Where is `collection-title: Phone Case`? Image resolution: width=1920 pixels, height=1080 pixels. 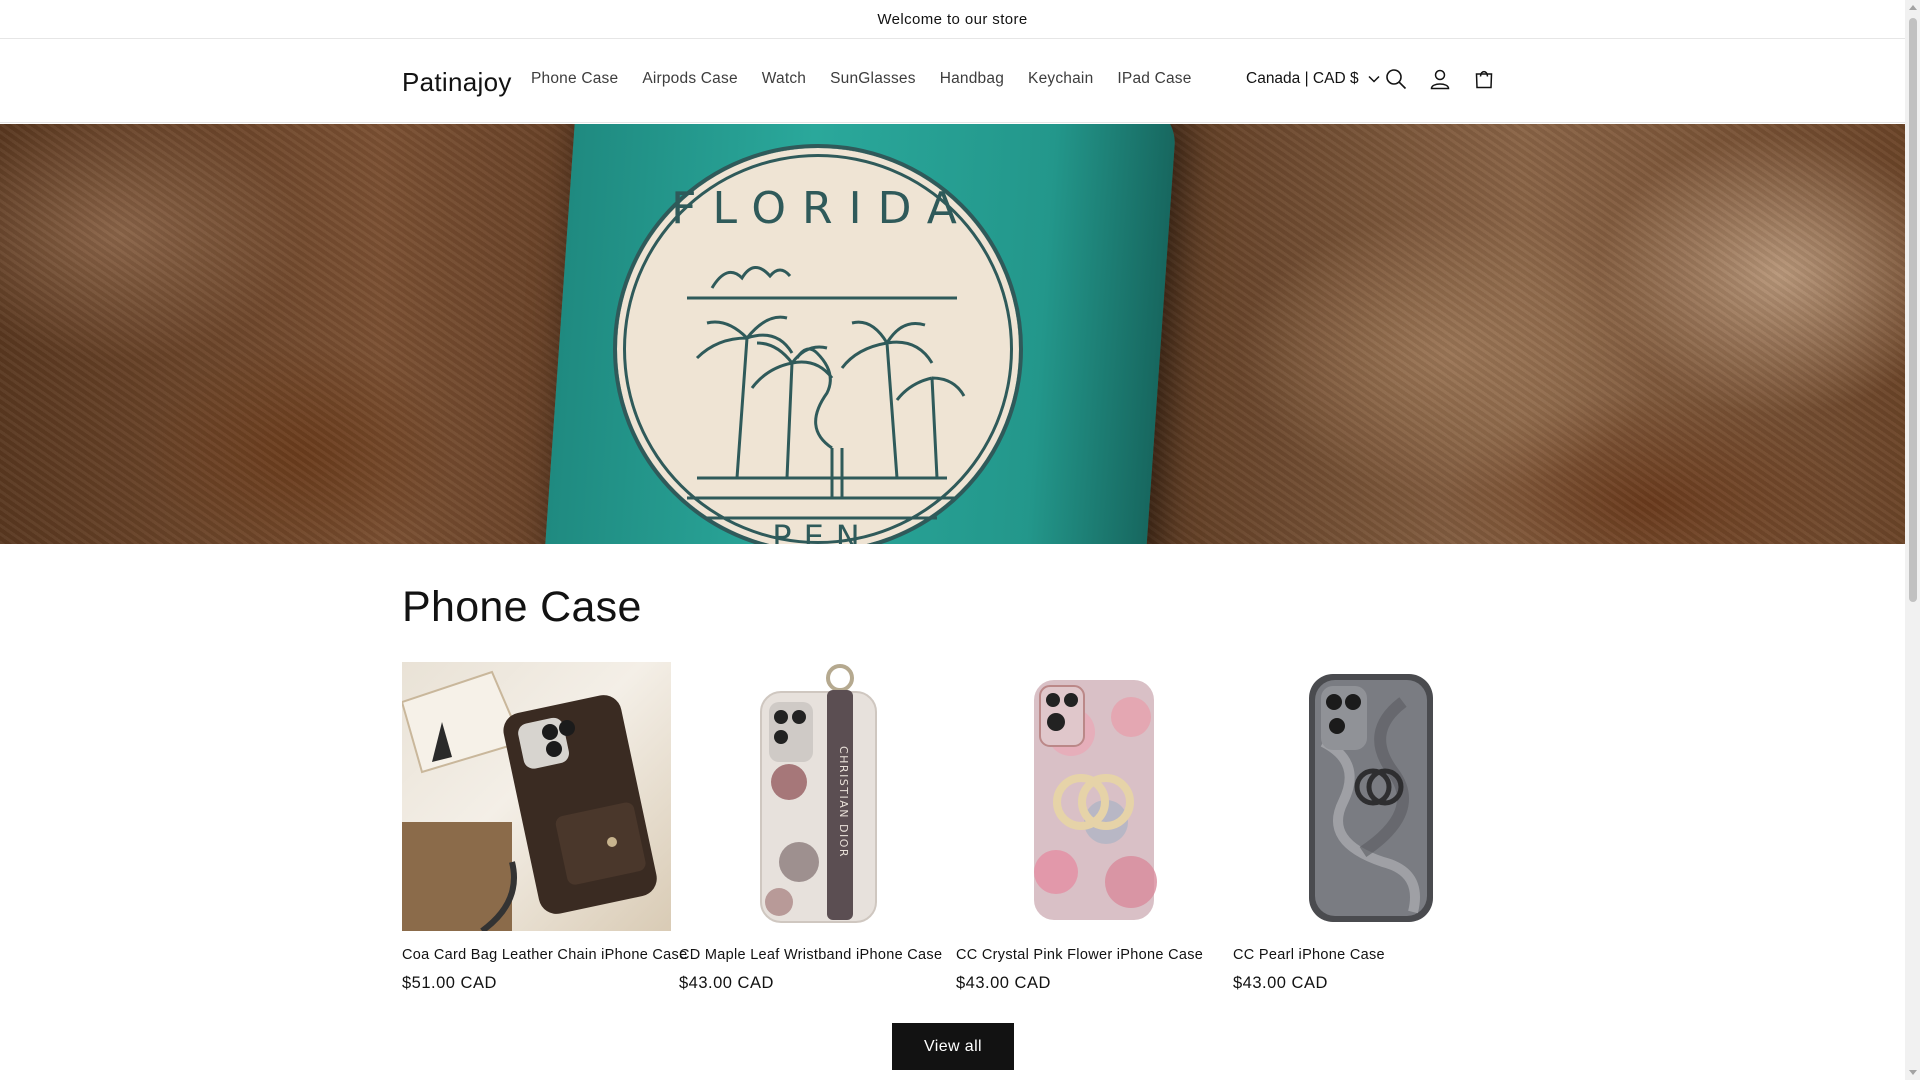
collection-title: Phone Case is located at coordinates (522, 607).